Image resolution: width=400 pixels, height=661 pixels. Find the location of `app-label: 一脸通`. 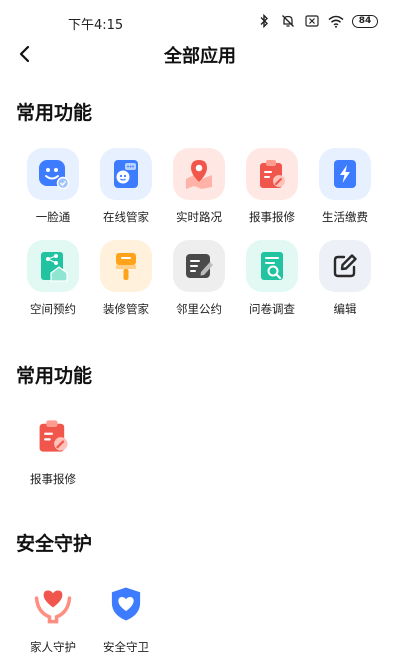

app-label: 一脸通 is located at coordinates (53, 217).